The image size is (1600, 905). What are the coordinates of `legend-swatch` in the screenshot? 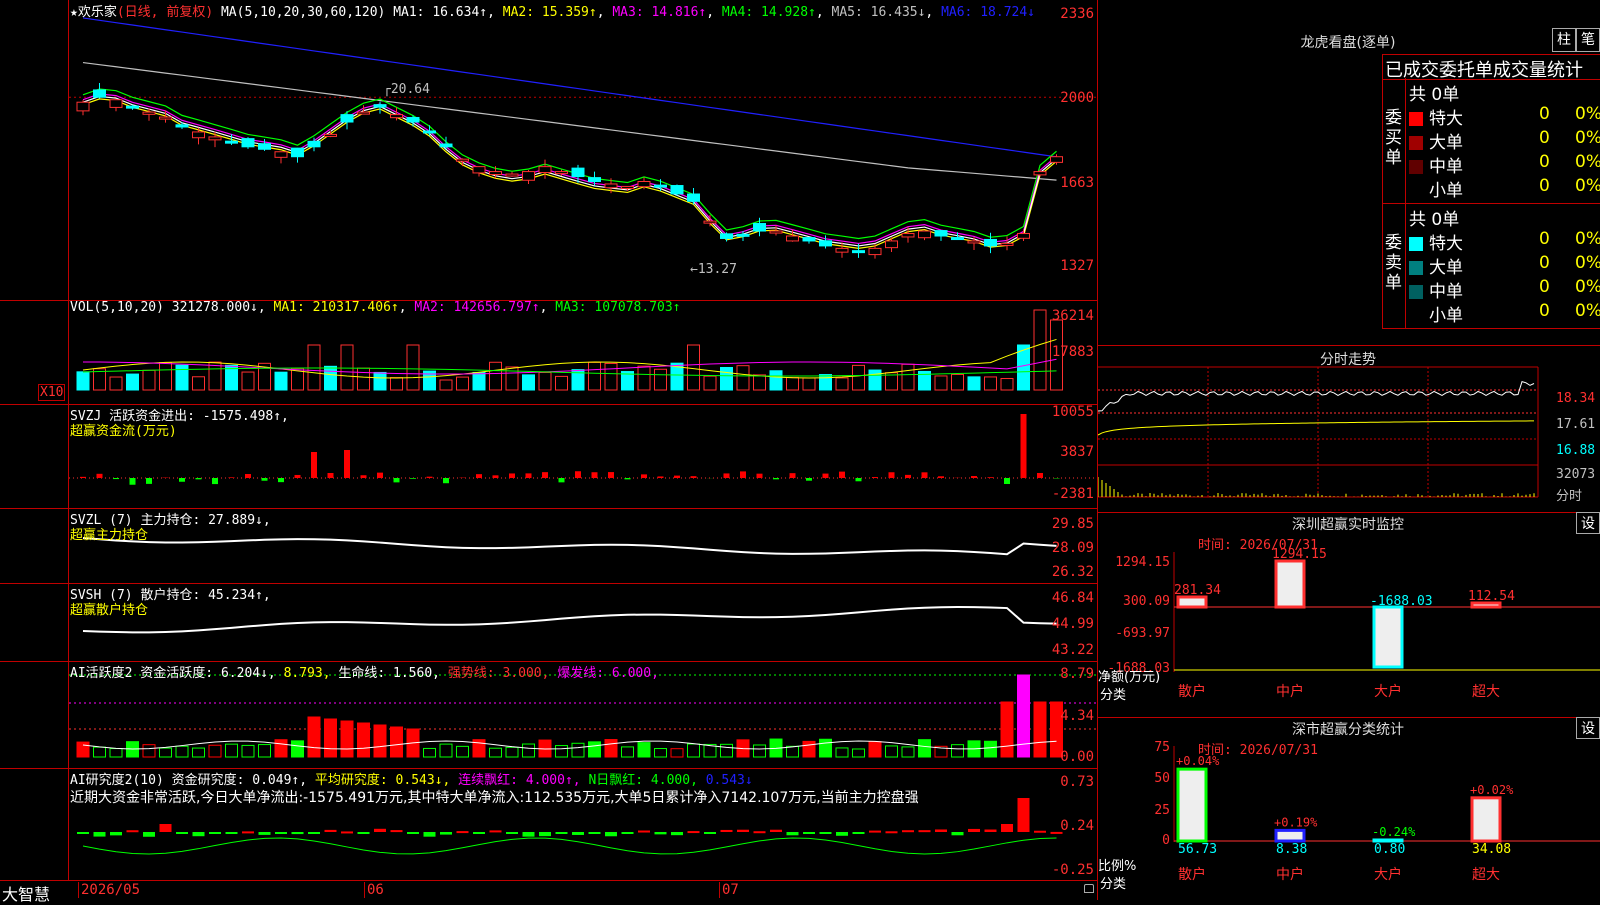 It's located at (1416, 191).